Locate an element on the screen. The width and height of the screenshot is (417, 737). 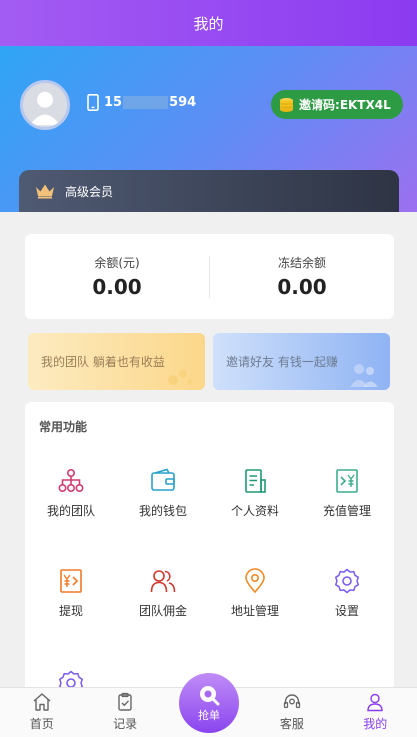
function-recharge-management: 充值管理 is located at coordinates (347, 493).